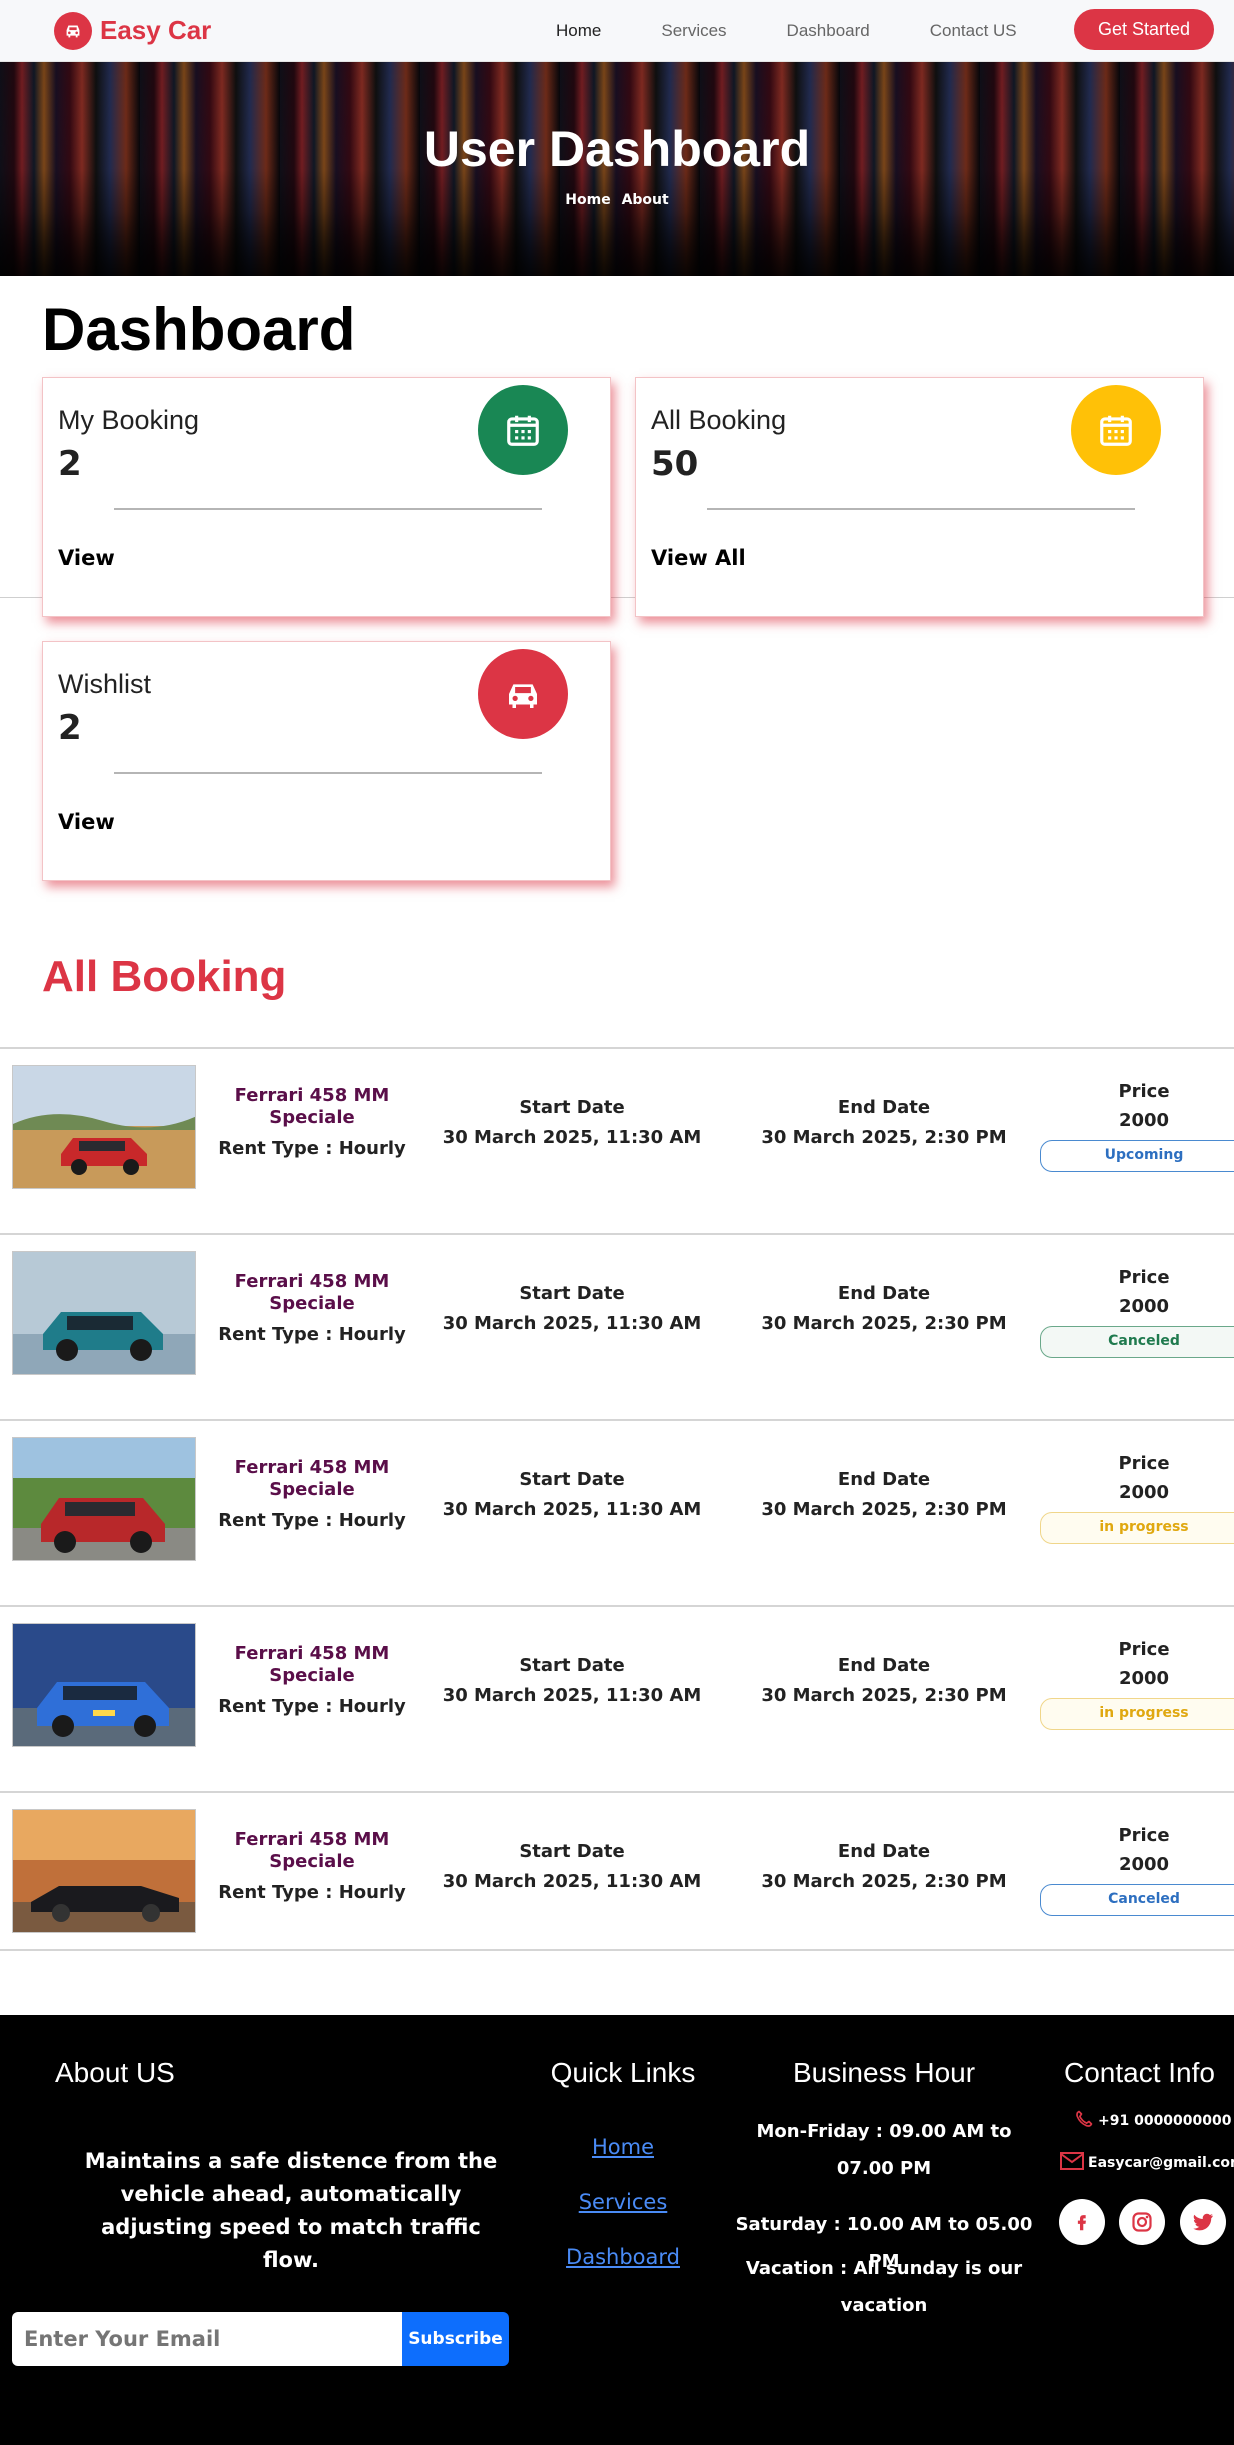 This screenshot has height=2445, width=1234. Describe the element at coordinates (617, 149) in the screenshot. I see `hero-title: User Dashboard` at that location.